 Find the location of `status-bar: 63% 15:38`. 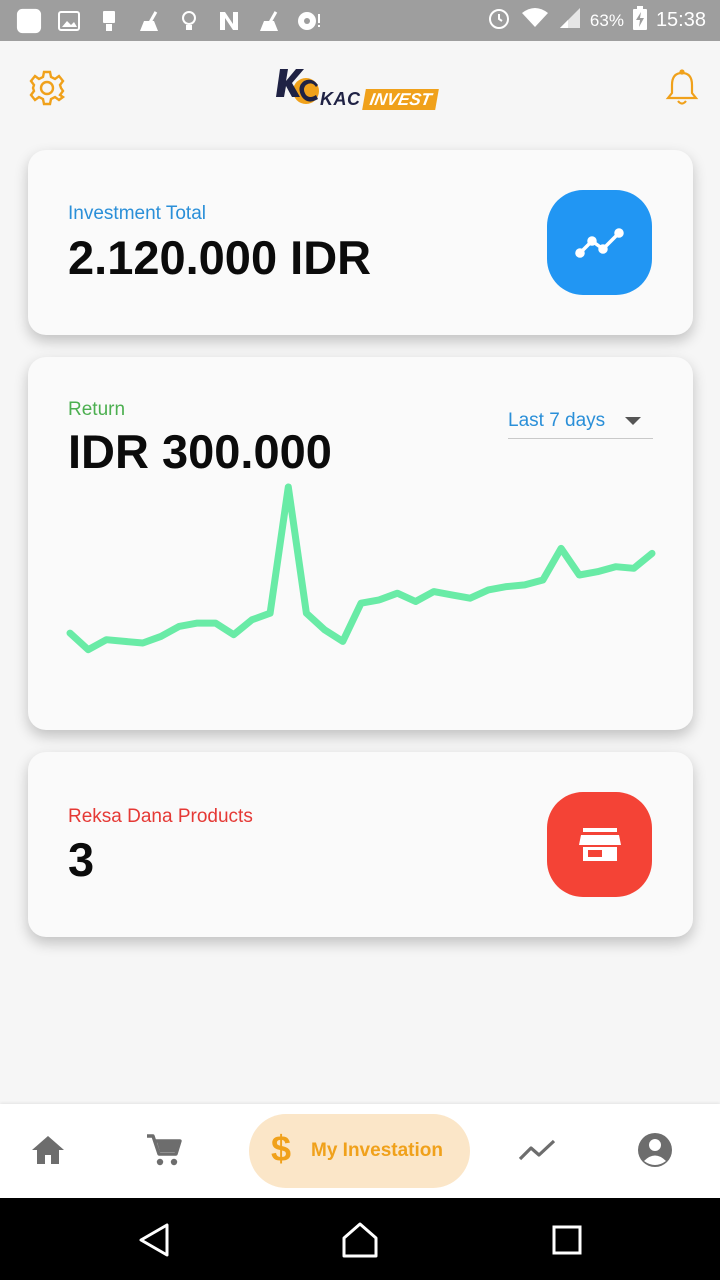

status-bar: 63% 15:38 is located at coordinates (360, 20).